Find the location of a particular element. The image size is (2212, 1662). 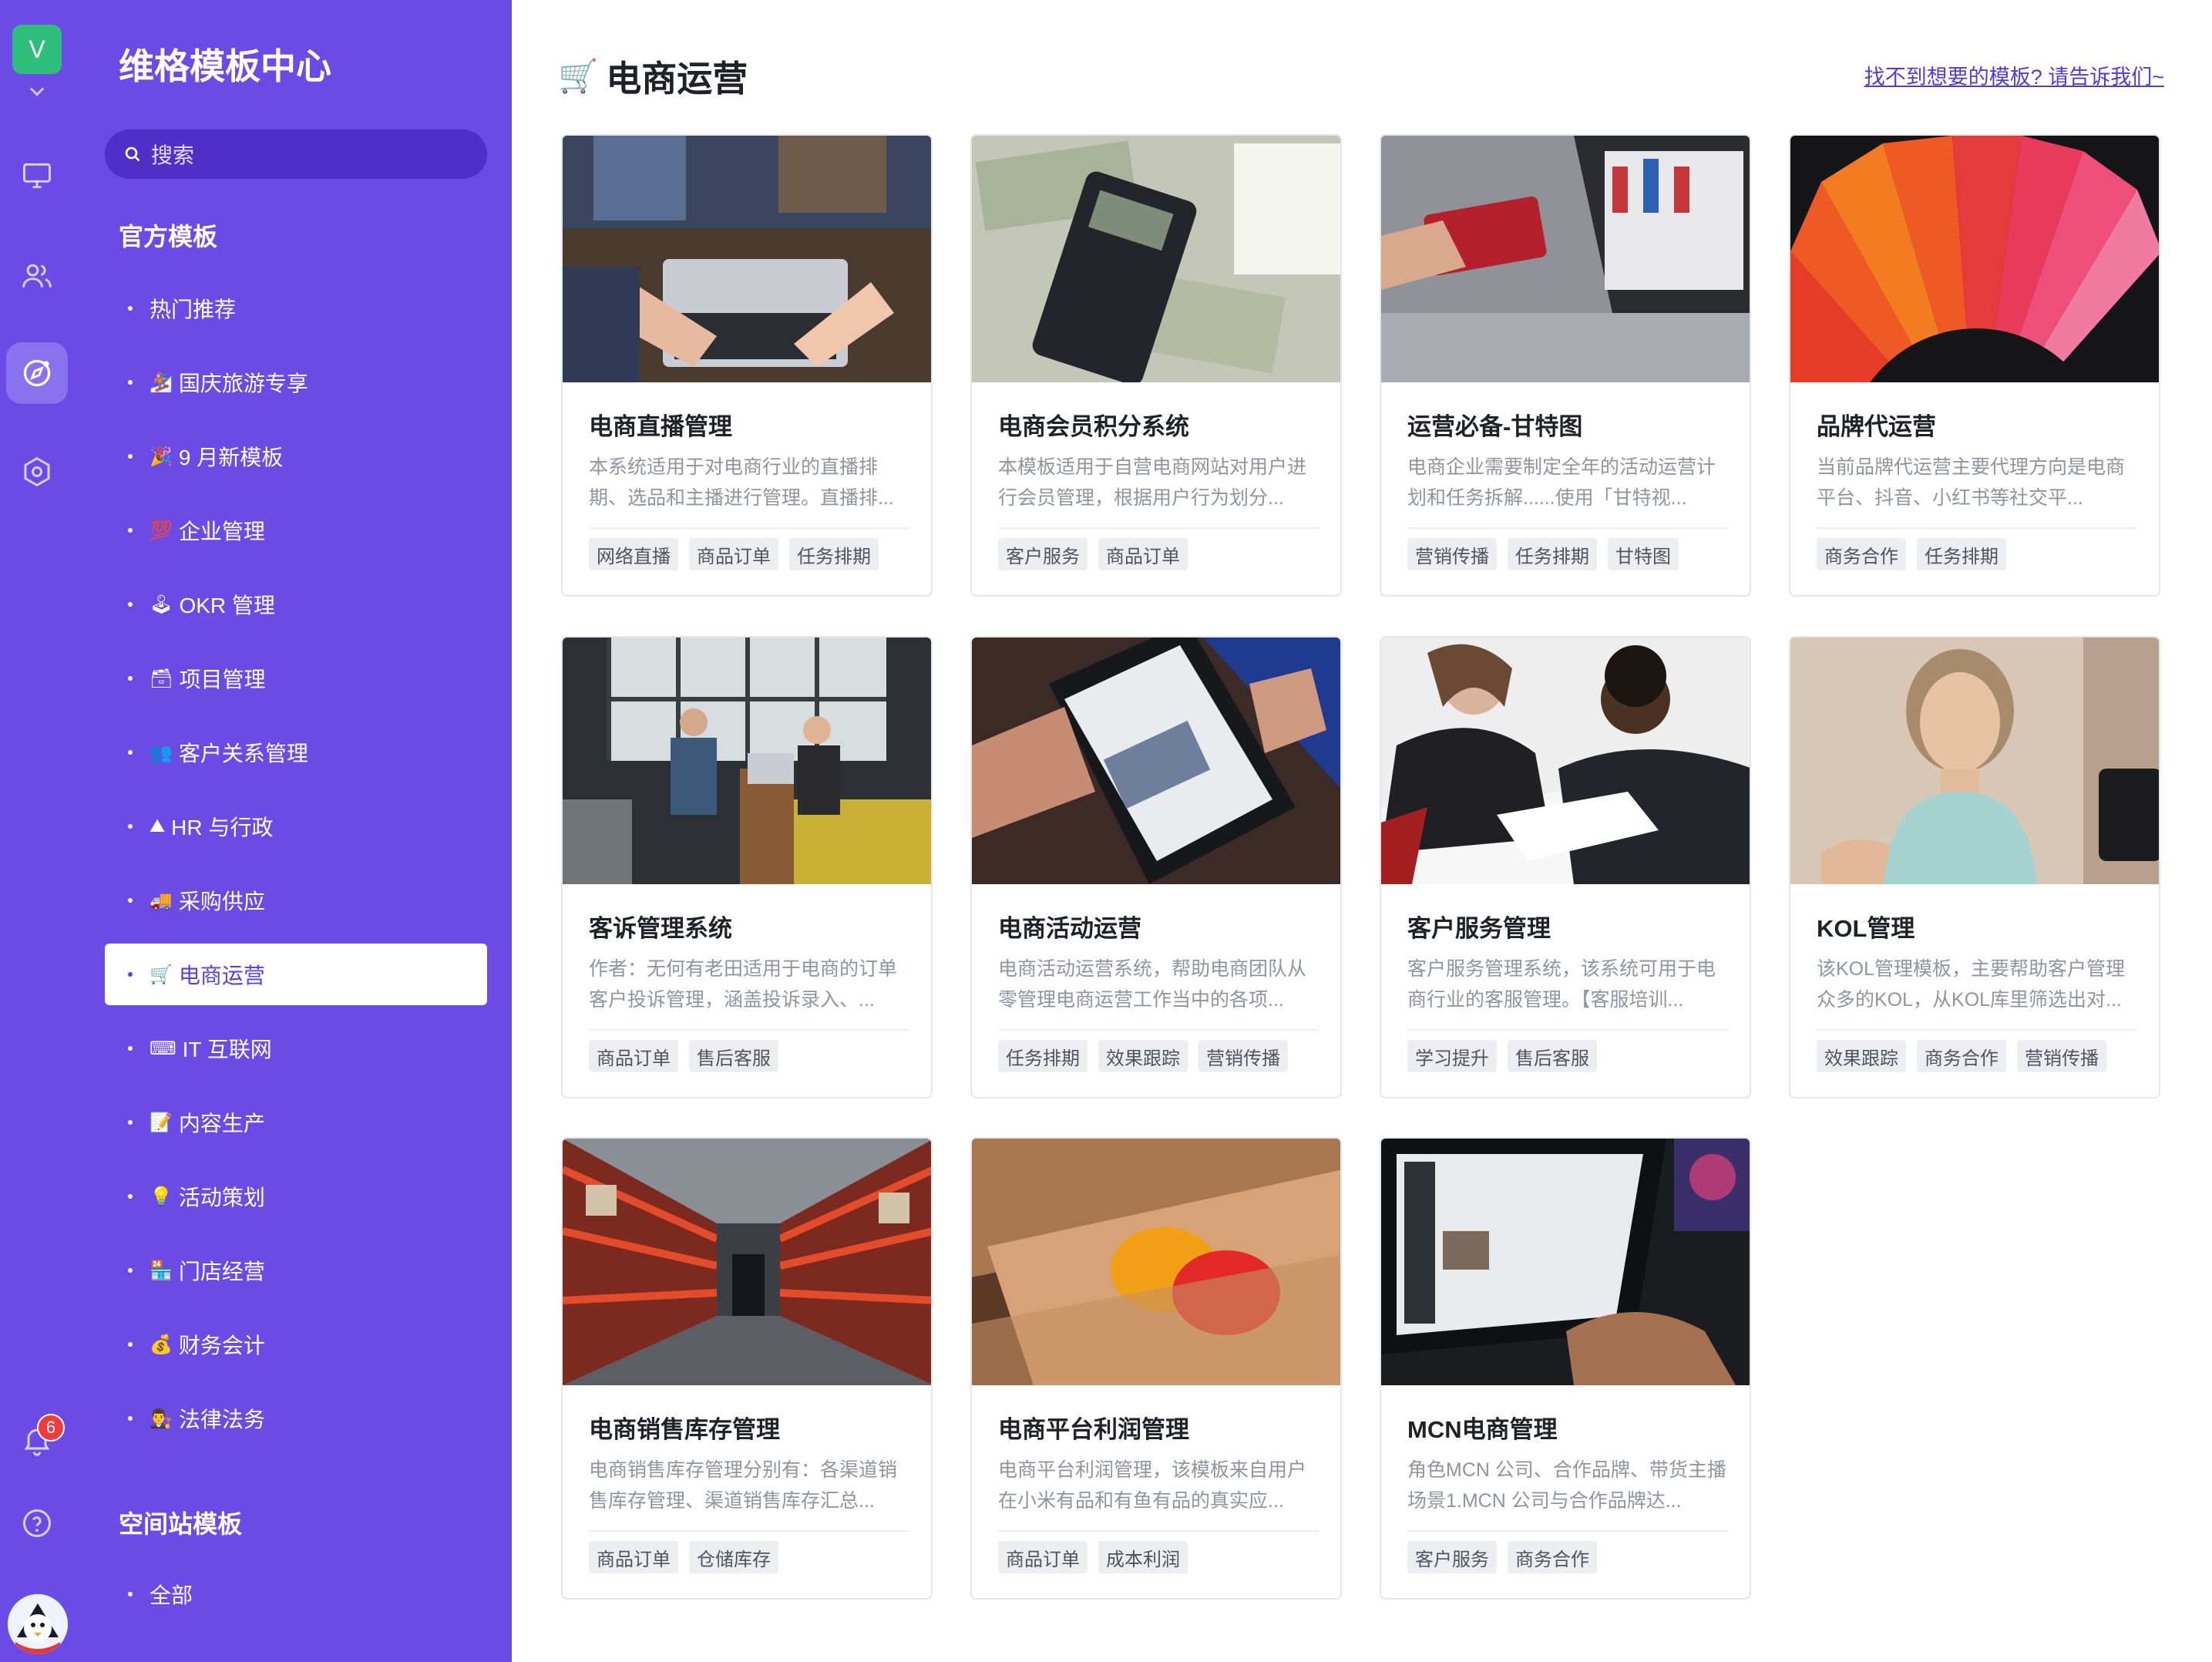

sidebar-item-crm: 👥 客户关系管理 is located at coordinates (296, 752).